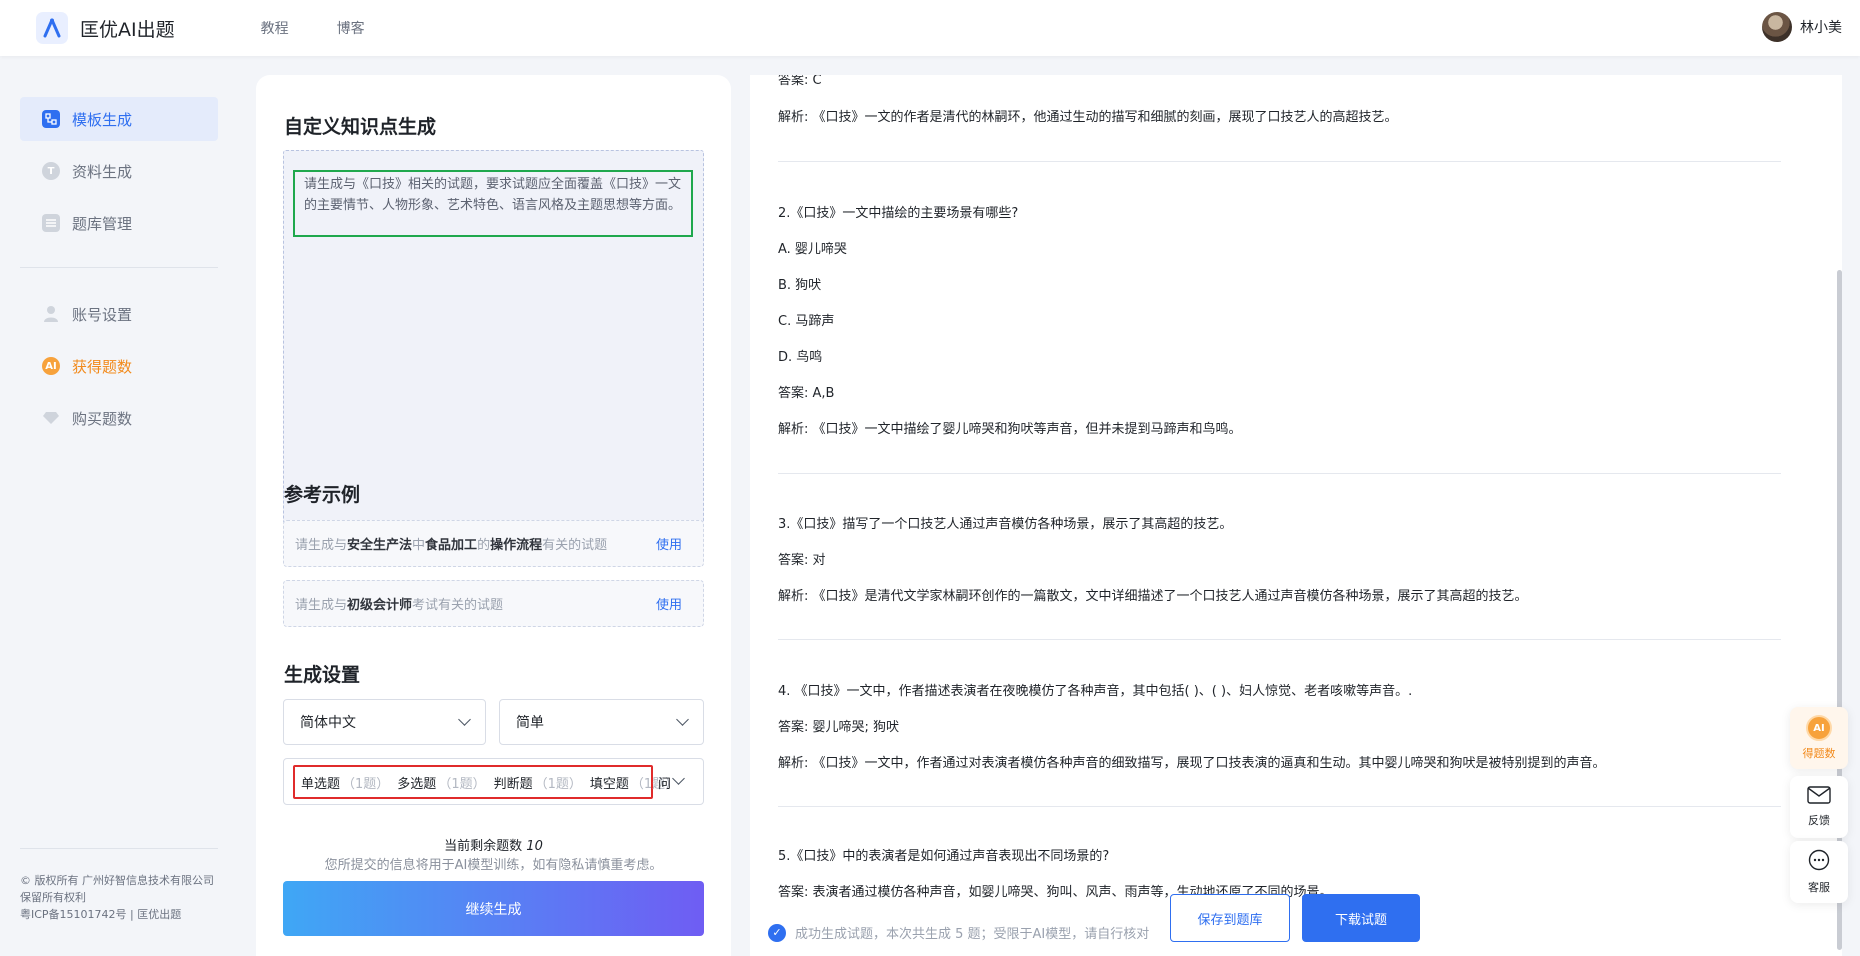  I want to click on top-nav: 教程 博客, so click(337, 28).